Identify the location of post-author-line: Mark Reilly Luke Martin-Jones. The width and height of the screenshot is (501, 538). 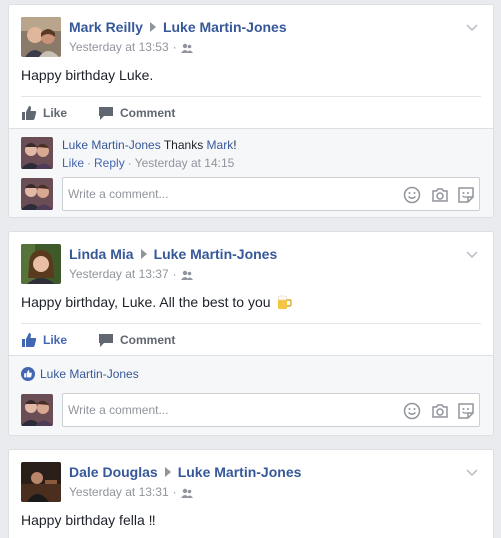
(178, 27).